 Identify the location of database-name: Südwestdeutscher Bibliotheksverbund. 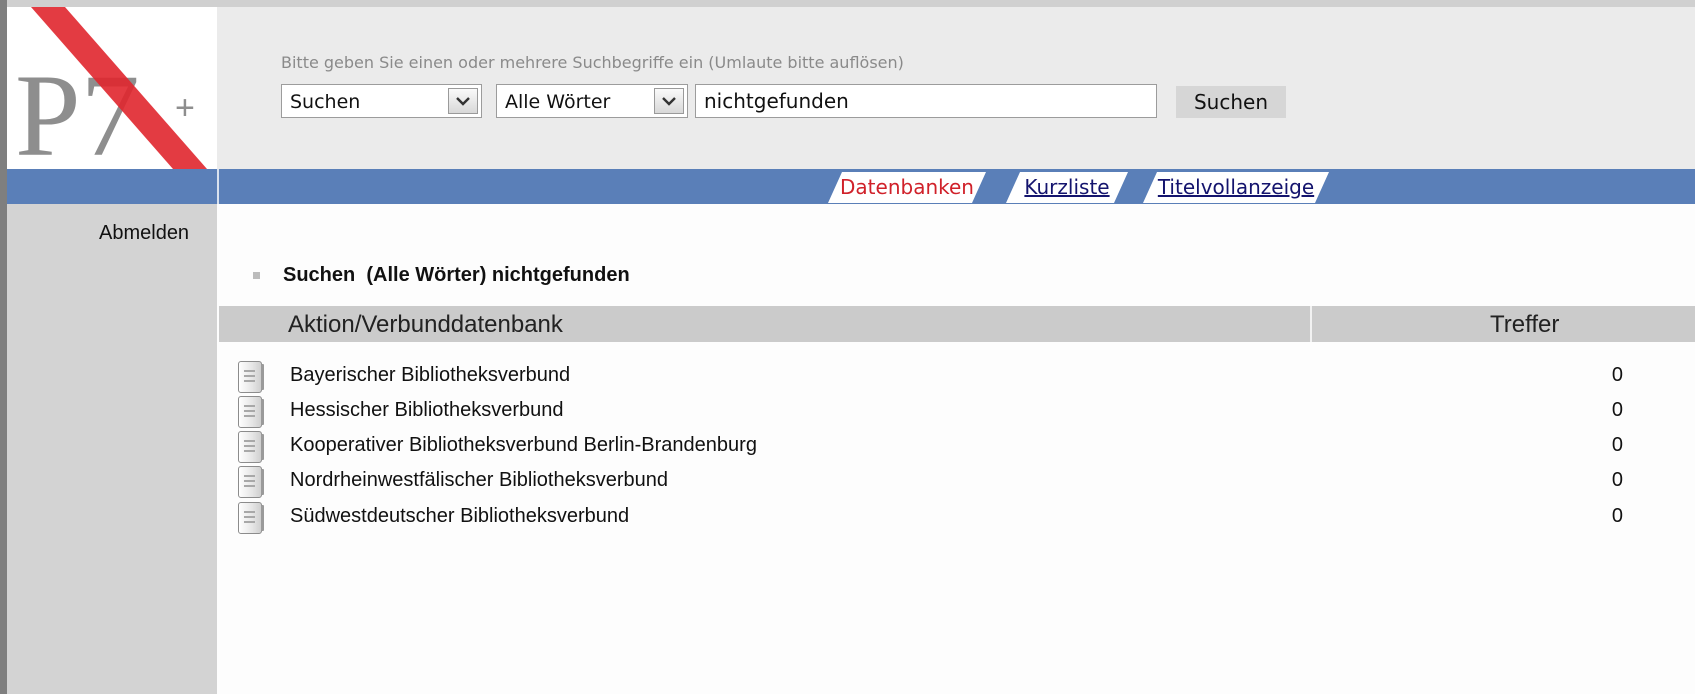
(460, 516).